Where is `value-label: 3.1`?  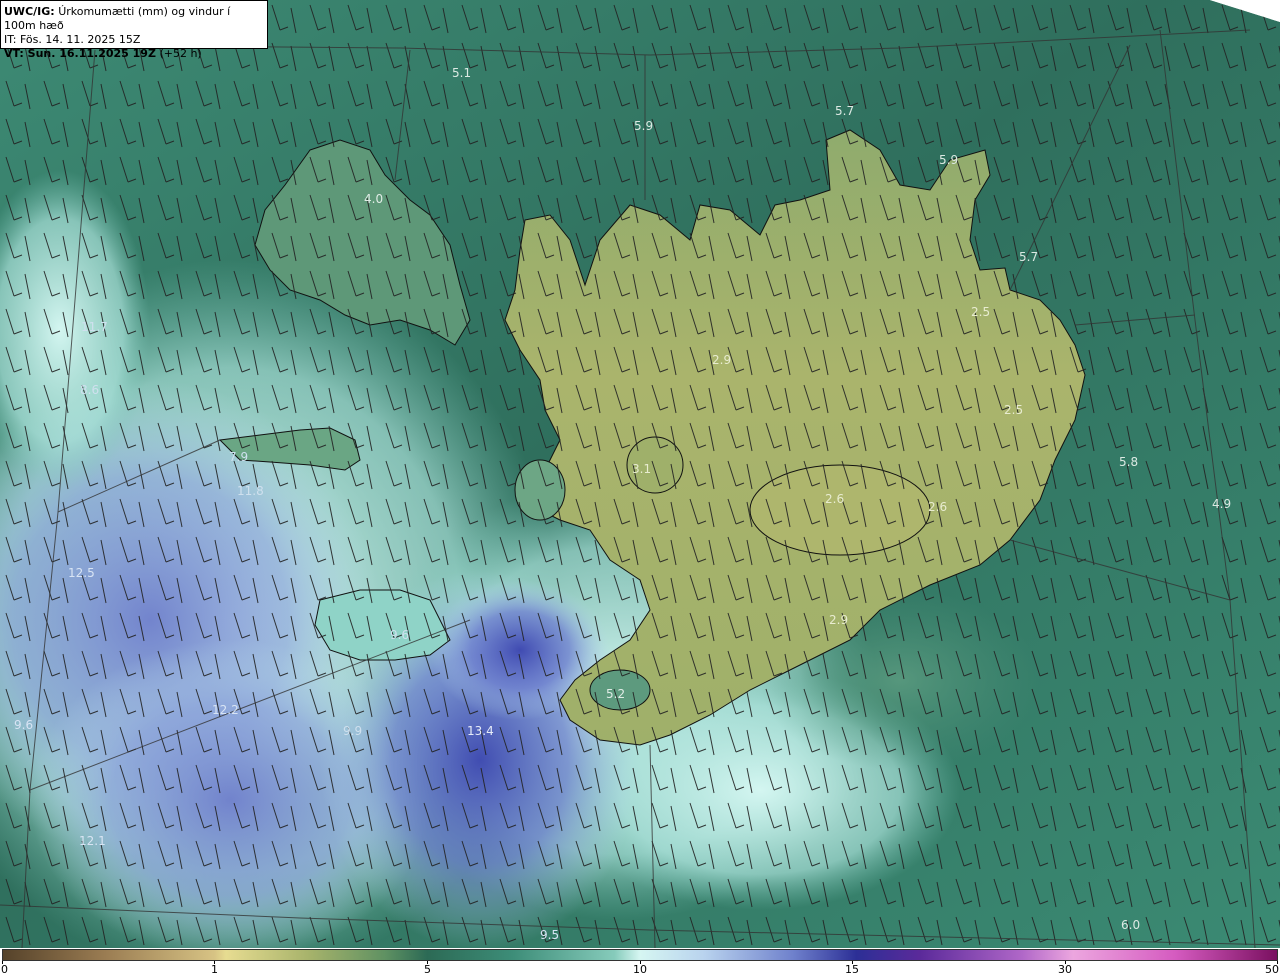 value-label: 3.1 is located at coordinates (642, 469).